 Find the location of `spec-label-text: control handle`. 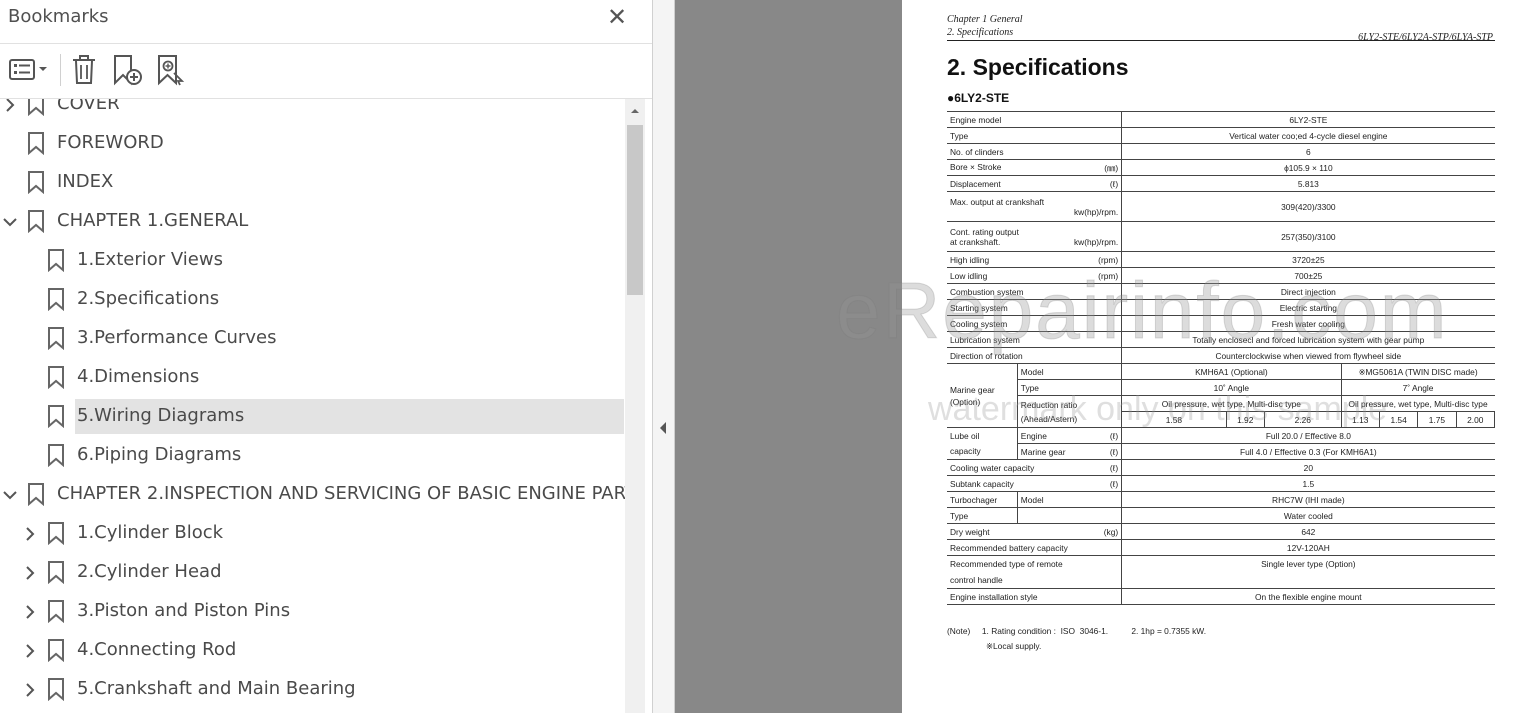

spec-label-text: control handle is located at coordinates (976, 580).